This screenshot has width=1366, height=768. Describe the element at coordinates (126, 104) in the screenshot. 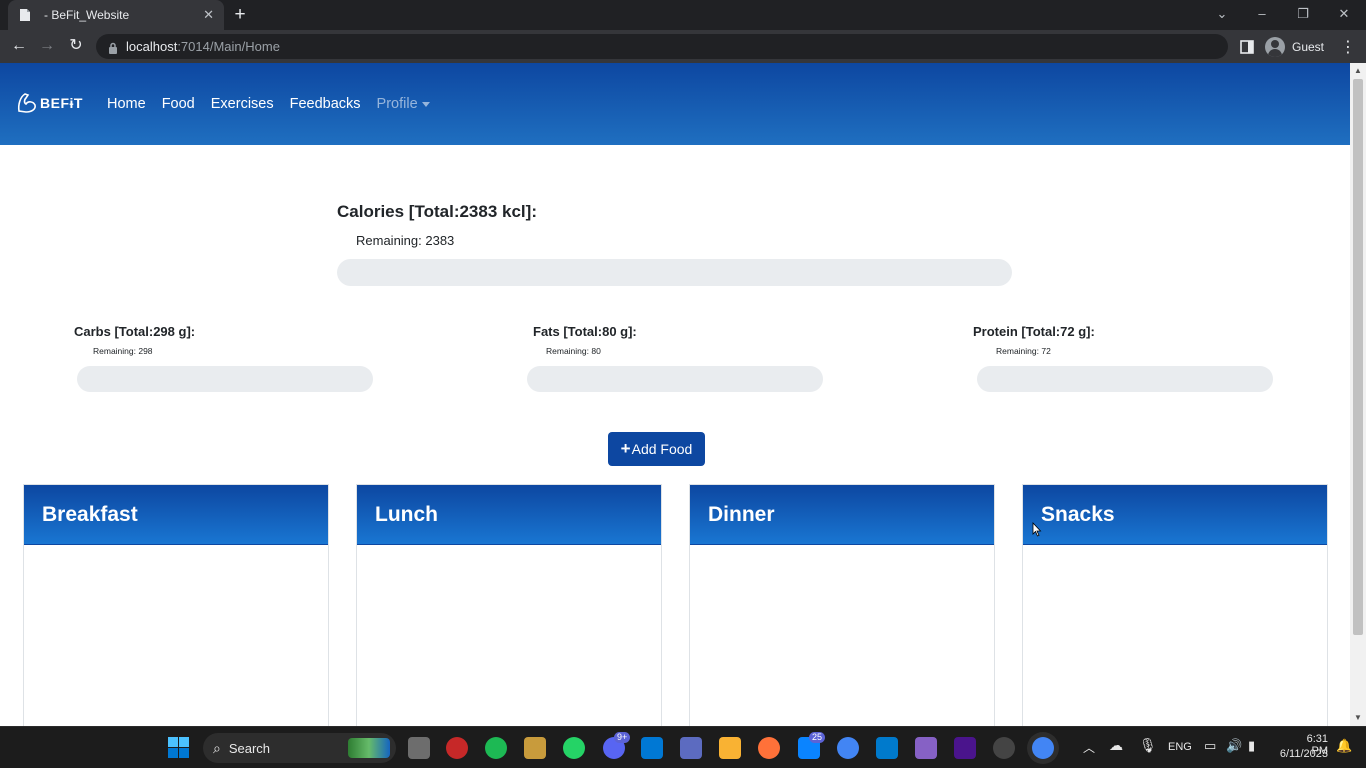

I see `nav-home: Home` at that location.